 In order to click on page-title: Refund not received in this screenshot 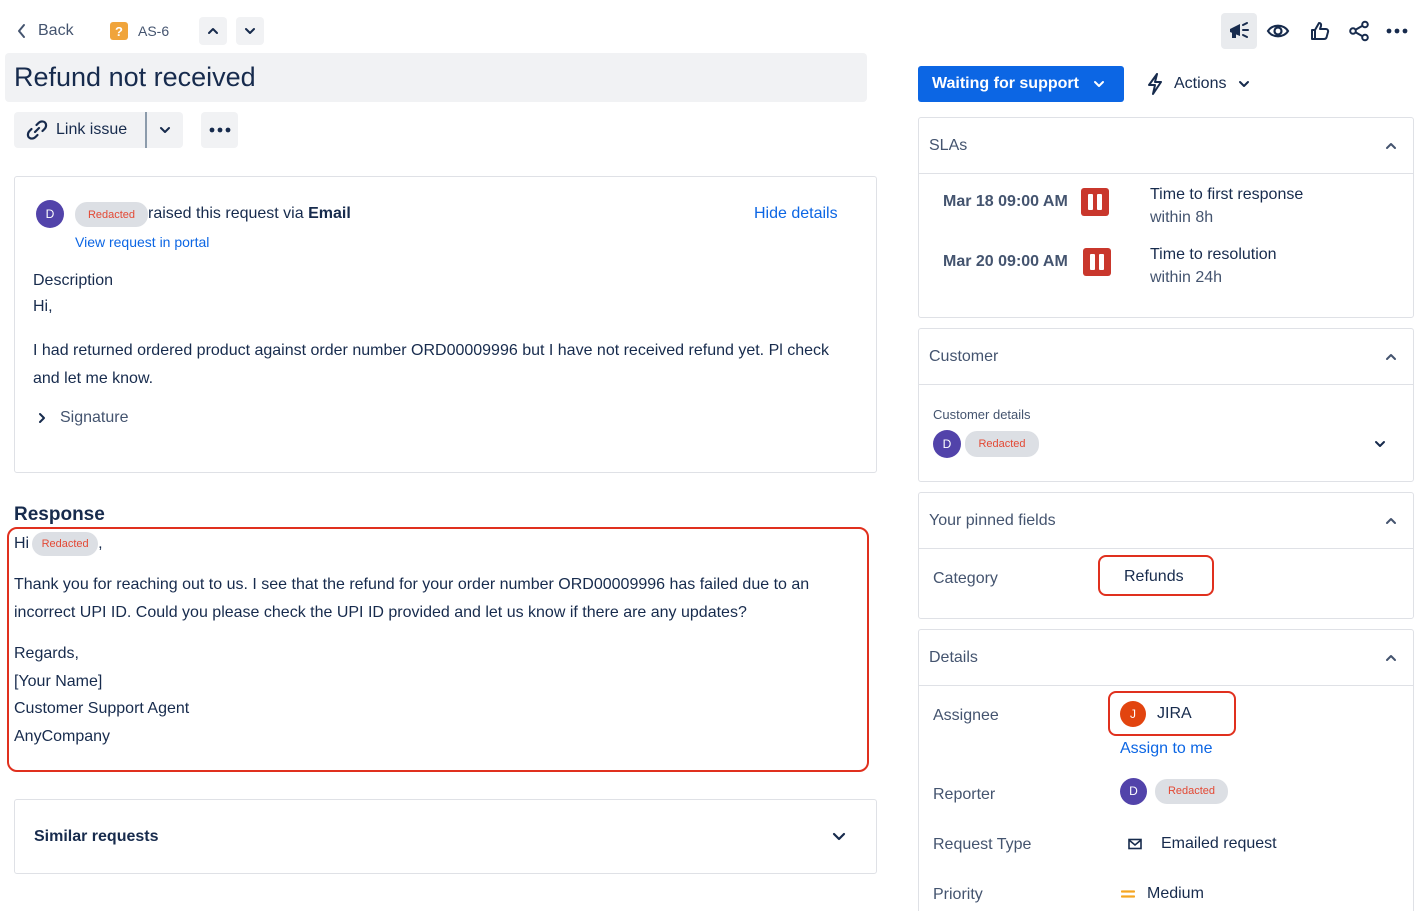, I will do `click(135, 77)`.